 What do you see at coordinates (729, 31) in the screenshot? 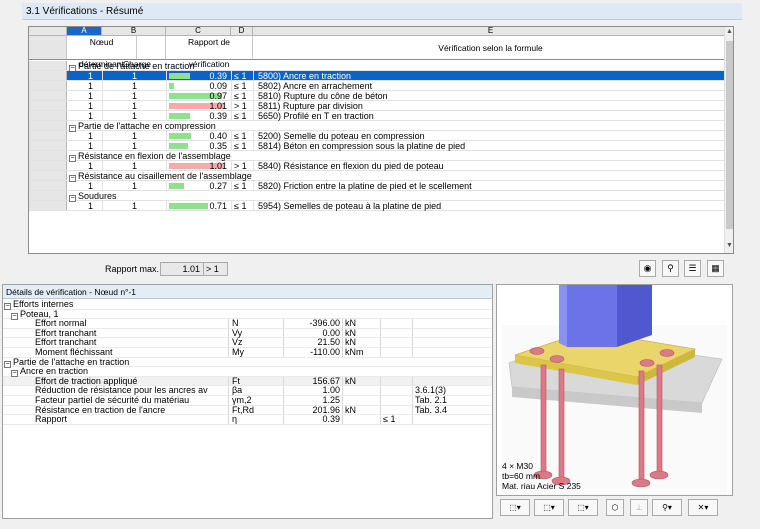
I see `scroll-up-icon: ▲` at bounding box center [729, 31].